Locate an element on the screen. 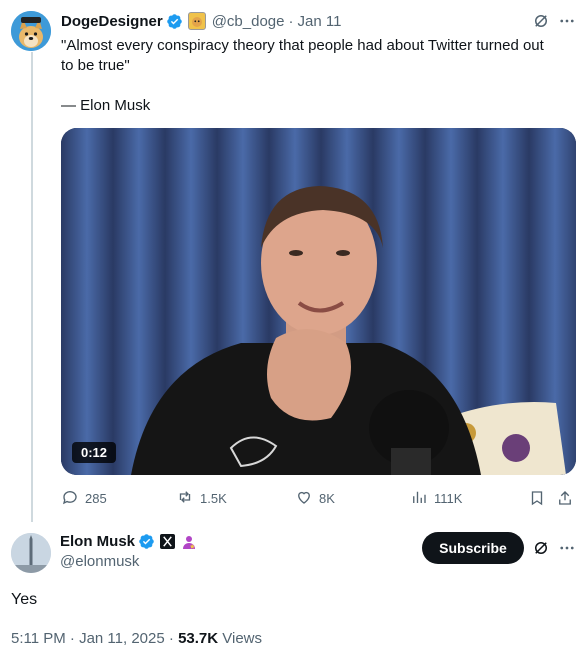 This screenshot has width=586, height=662. display-name: DogeDesigner is located at coordinates (112, 21).